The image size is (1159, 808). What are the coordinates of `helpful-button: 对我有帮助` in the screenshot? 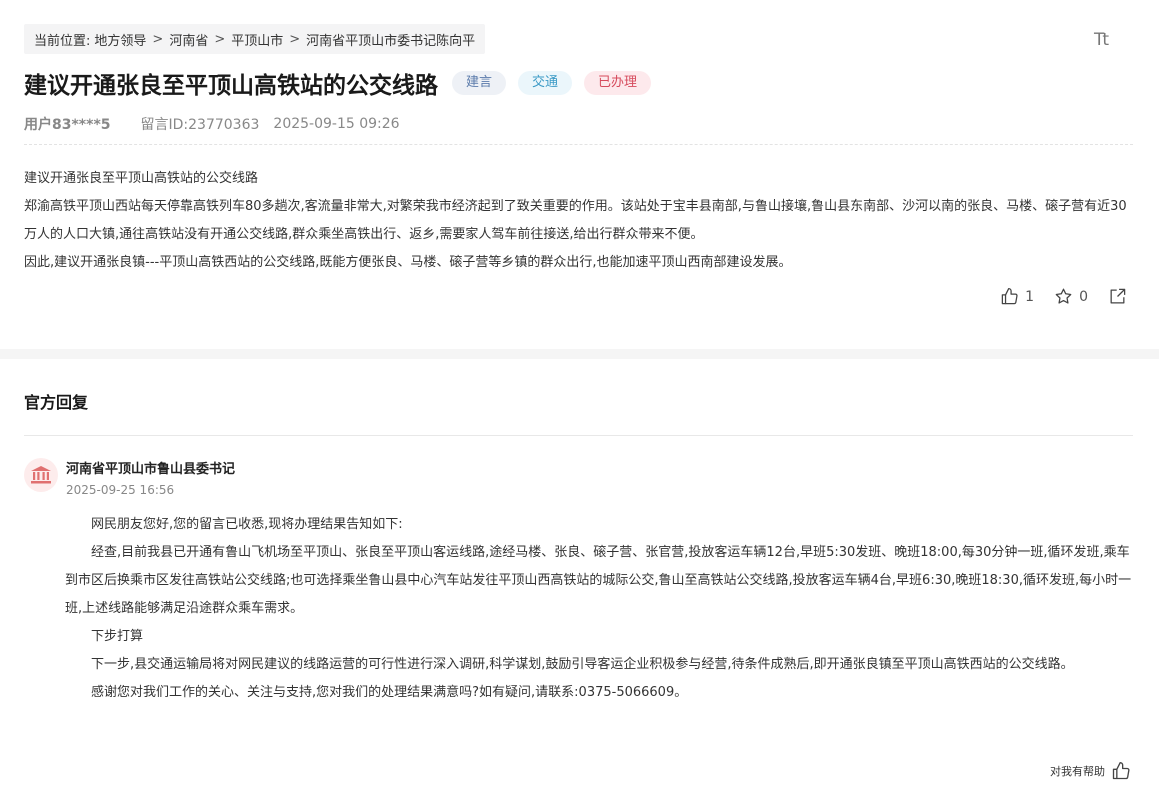 It's located at (1090, 771).